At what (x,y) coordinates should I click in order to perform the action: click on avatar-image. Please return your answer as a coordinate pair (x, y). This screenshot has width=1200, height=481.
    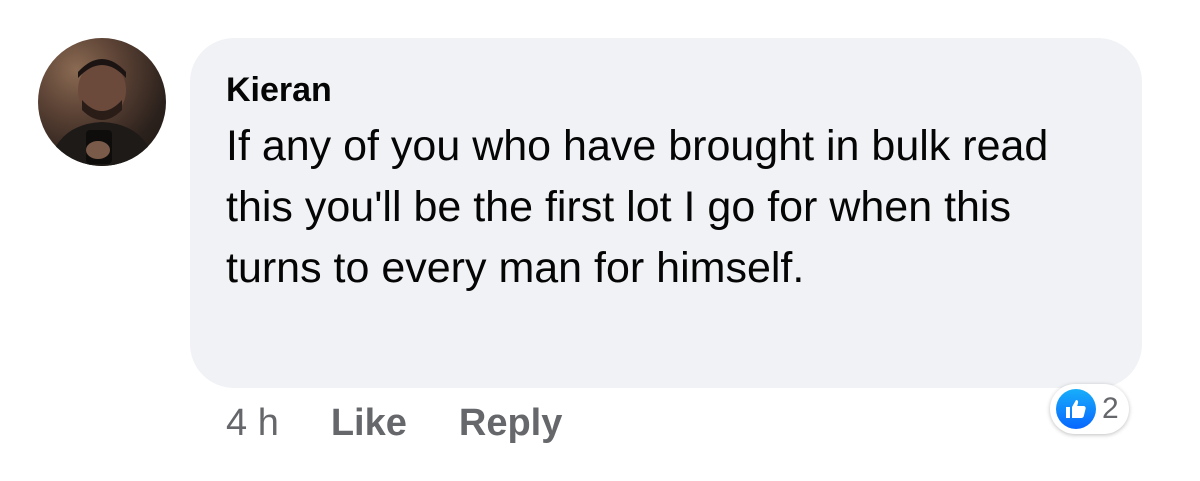
    Looking at the image, I should click on (102, 112).